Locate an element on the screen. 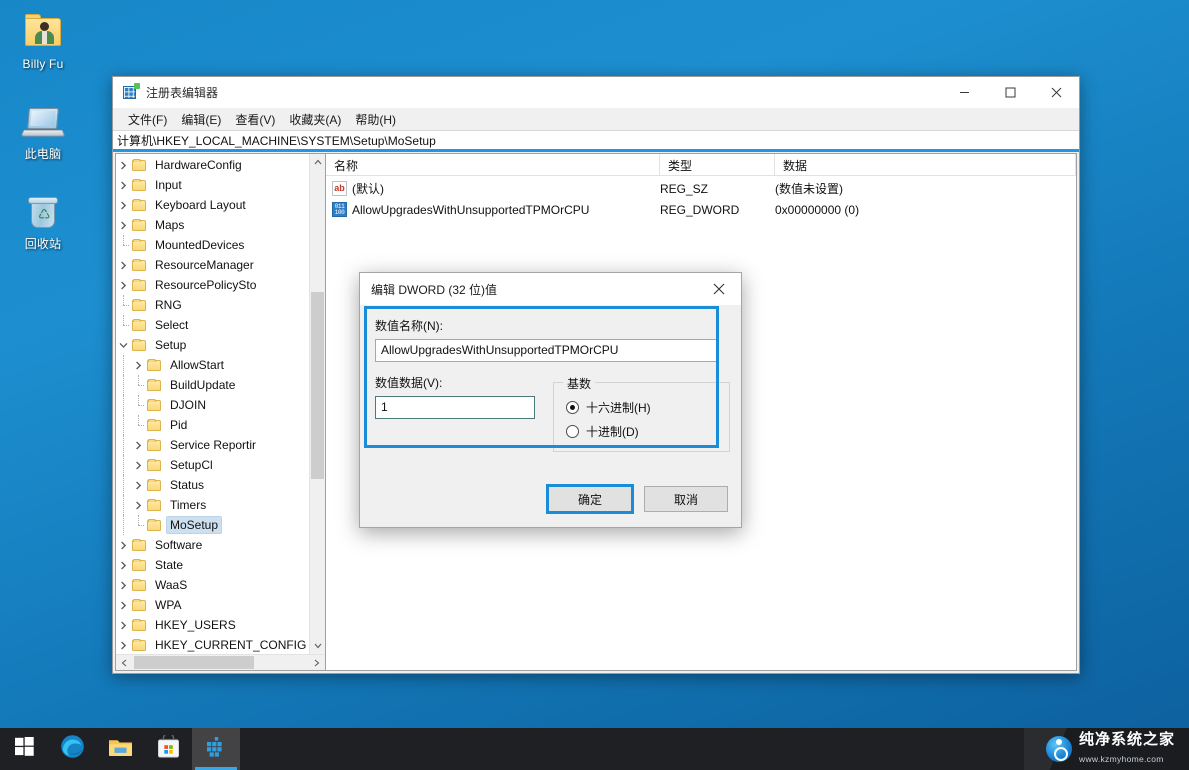  tree-hscroll-track is located at coordinates (220, 662).